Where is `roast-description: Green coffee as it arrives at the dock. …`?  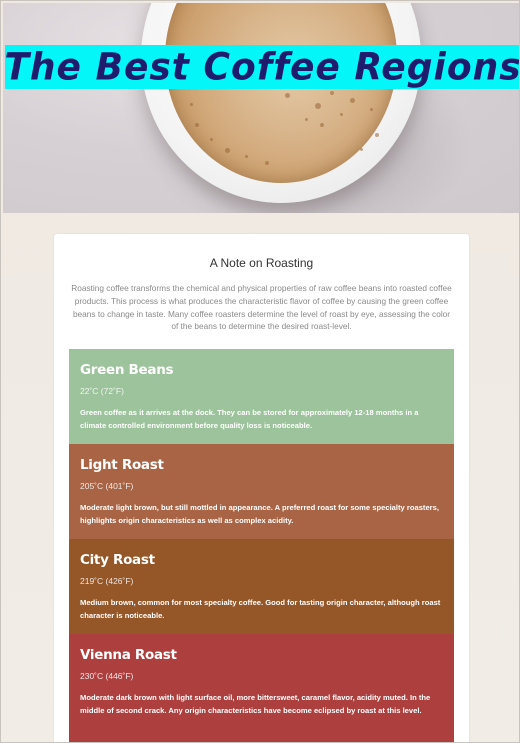 roast-description: Green coffee as it arrives at the dock. … is located at coordinates (249, 419).